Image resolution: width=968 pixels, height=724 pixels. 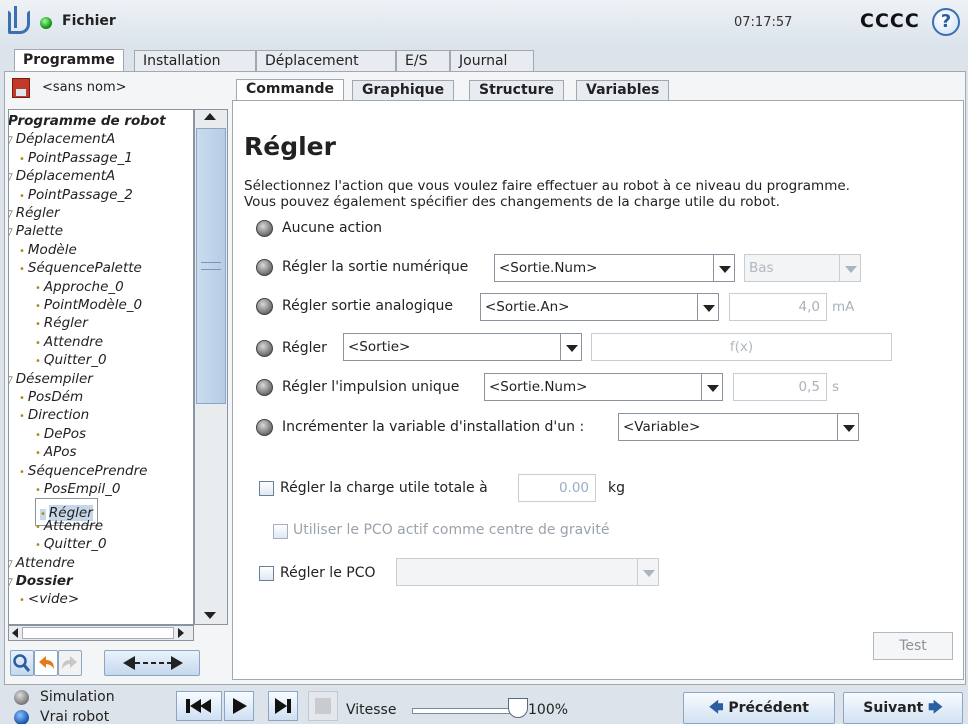 I want to click on radio-sortie-numerique, so click(x=264, y=267).